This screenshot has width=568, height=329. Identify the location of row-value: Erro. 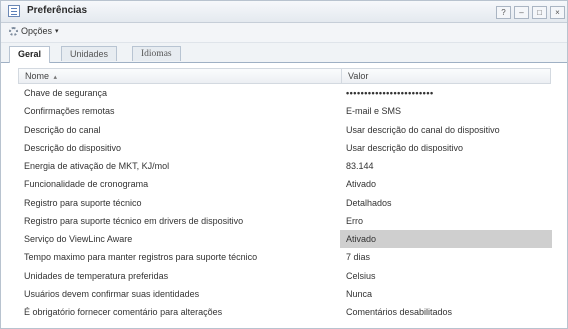
(445, 221).